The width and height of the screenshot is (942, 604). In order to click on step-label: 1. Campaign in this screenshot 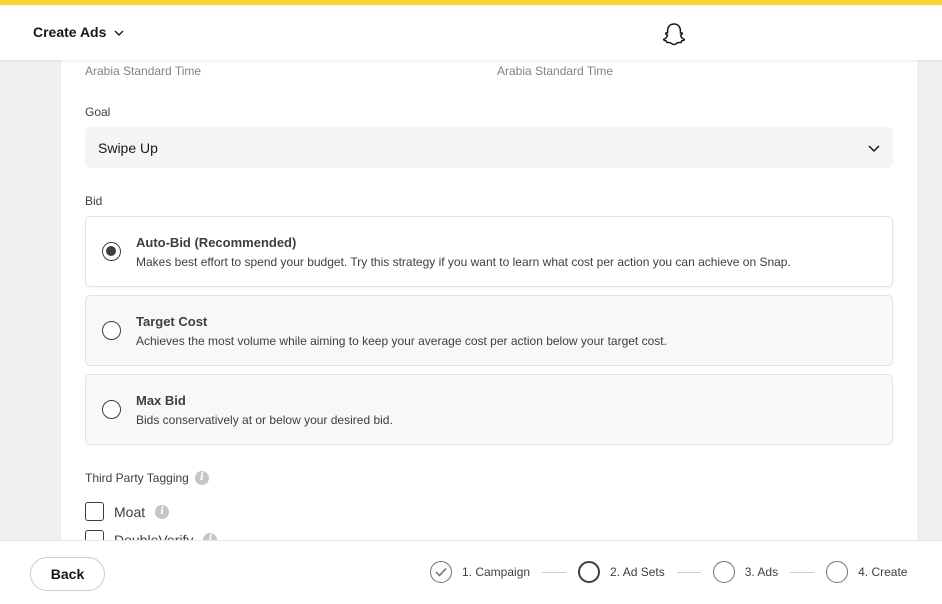, I will do `click(496, 572)`.